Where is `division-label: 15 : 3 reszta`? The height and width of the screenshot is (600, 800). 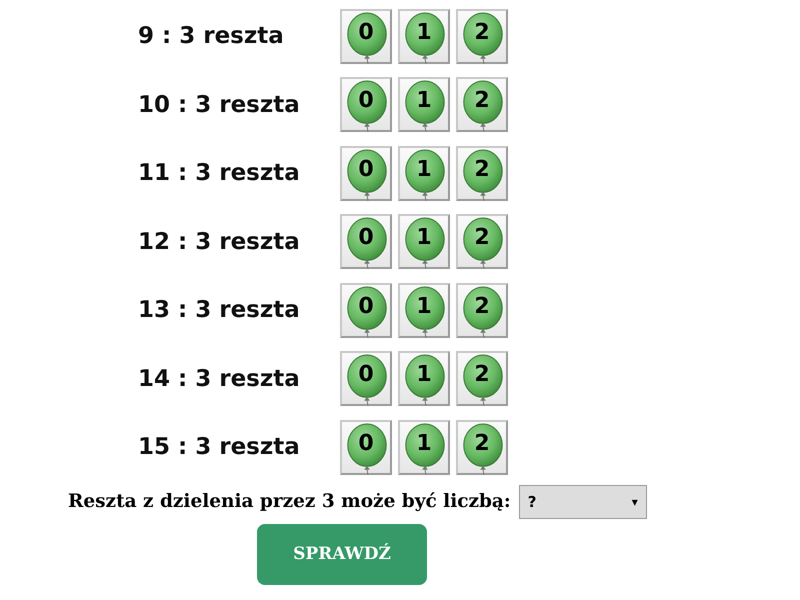
division-label: 15 : 3 reszta is located at coordinates (219, 447).